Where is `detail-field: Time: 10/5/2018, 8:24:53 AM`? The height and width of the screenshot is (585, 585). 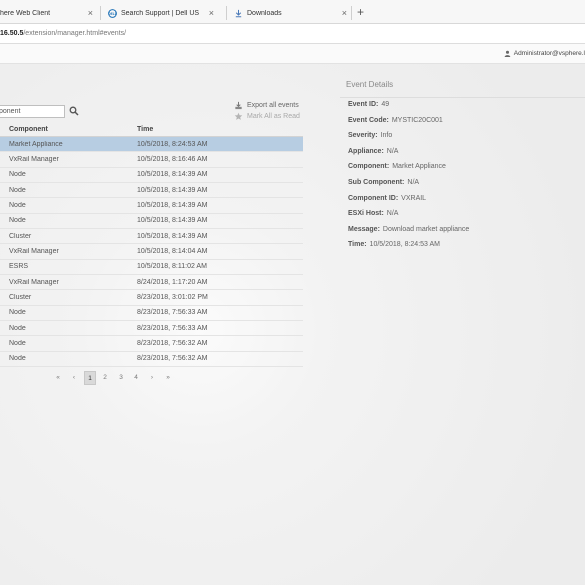 detail-field: Time: 10/5/2018, 8:24:53 AM is located at coordinates (394, 244).